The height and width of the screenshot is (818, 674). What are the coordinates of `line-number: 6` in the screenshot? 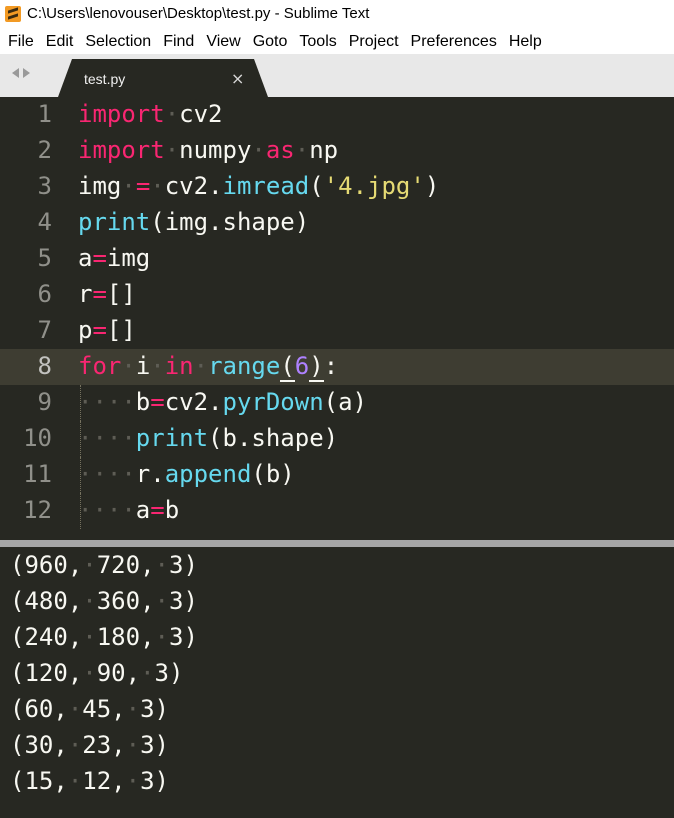 It's located at (44, 294).